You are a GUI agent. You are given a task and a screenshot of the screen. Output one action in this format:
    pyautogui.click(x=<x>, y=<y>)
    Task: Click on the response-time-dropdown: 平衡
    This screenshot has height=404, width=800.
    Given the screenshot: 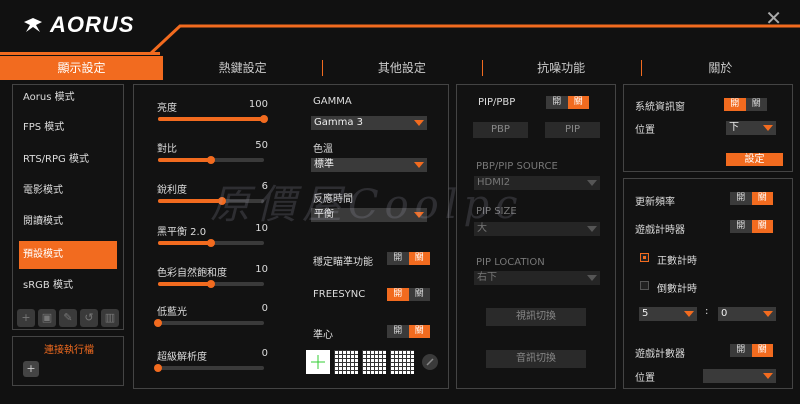 What is the action you would take?
    pyautogui.click(x=369, y=215)
    